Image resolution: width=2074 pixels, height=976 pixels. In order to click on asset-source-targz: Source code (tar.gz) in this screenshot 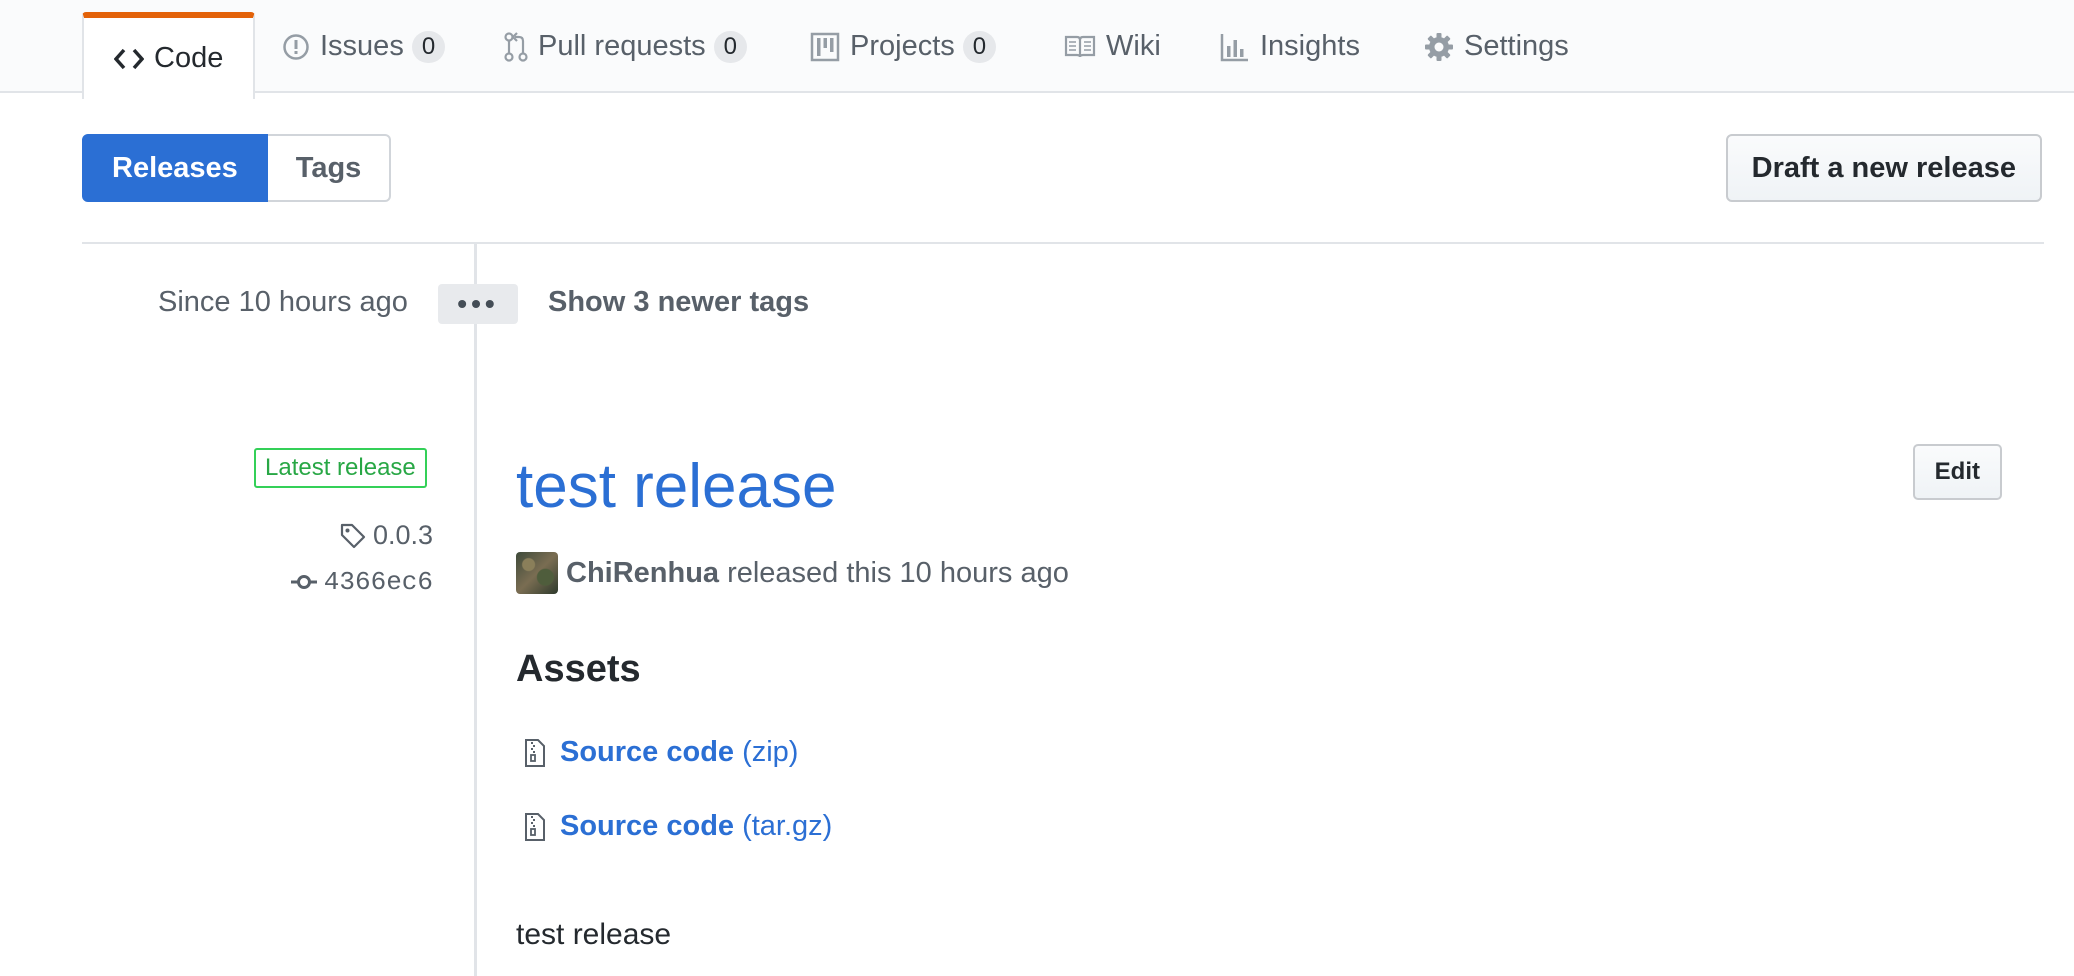, I will do `click(678, 826)`.